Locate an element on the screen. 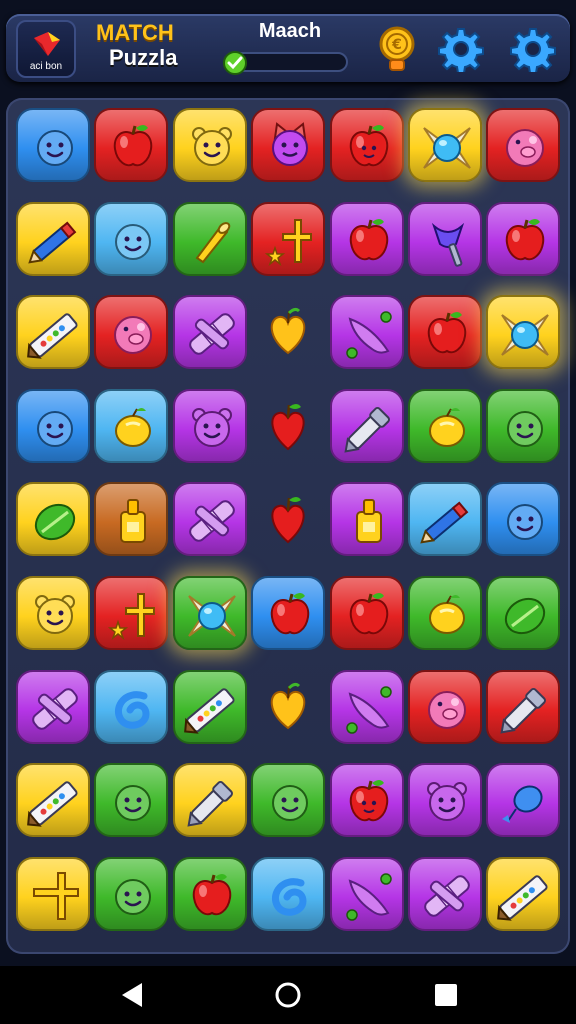 Image resolution: width=576 pixels, height=1024 pixels. heart-icon is located at coordinates (288, 705).